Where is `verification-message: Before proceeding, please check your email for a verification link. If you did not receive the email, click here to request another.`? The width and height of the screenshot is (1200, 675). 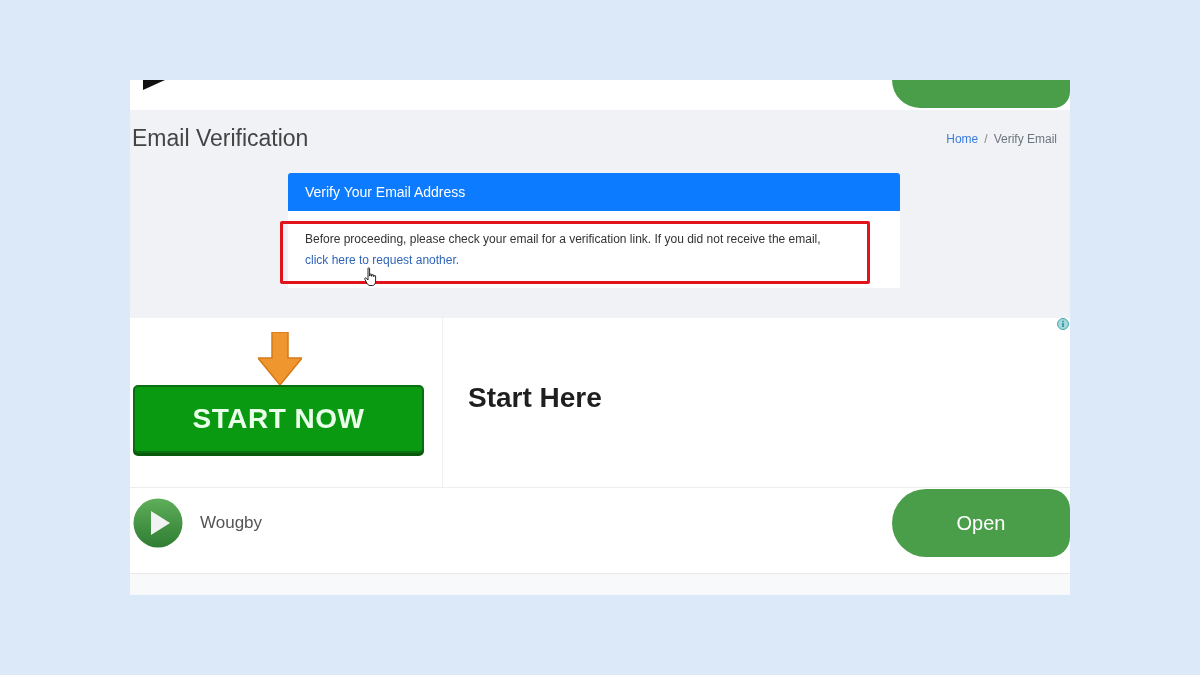
verification-message: Before proceeding, please check your email for a verification link. If you did not receive the email, click here to request another. is located at coordinates (563, 250).